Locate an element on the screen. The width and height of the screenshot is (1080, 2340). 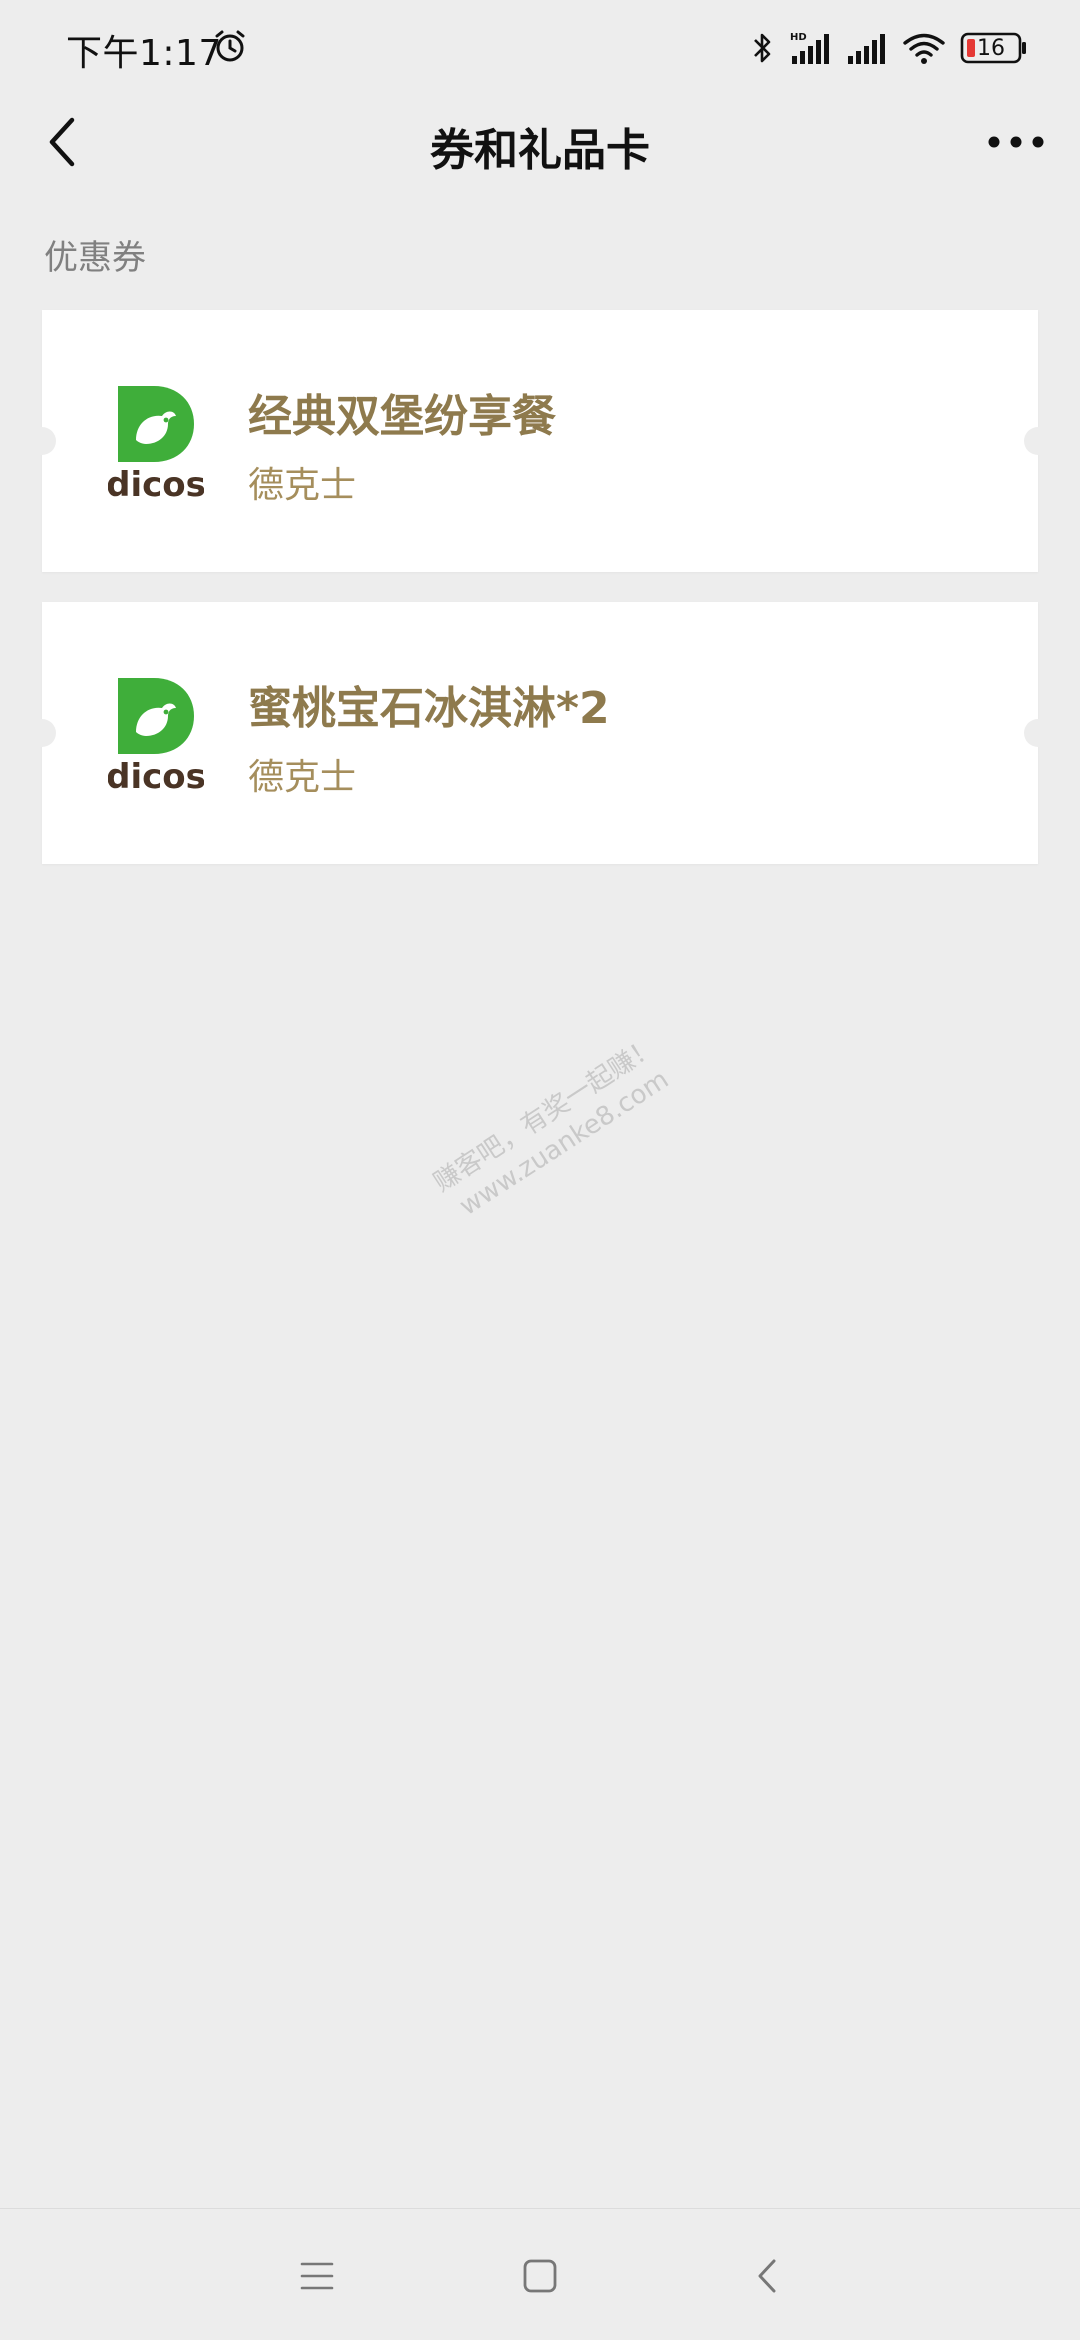
status-time: 下午1:17 is located at coordinates (144, 53).